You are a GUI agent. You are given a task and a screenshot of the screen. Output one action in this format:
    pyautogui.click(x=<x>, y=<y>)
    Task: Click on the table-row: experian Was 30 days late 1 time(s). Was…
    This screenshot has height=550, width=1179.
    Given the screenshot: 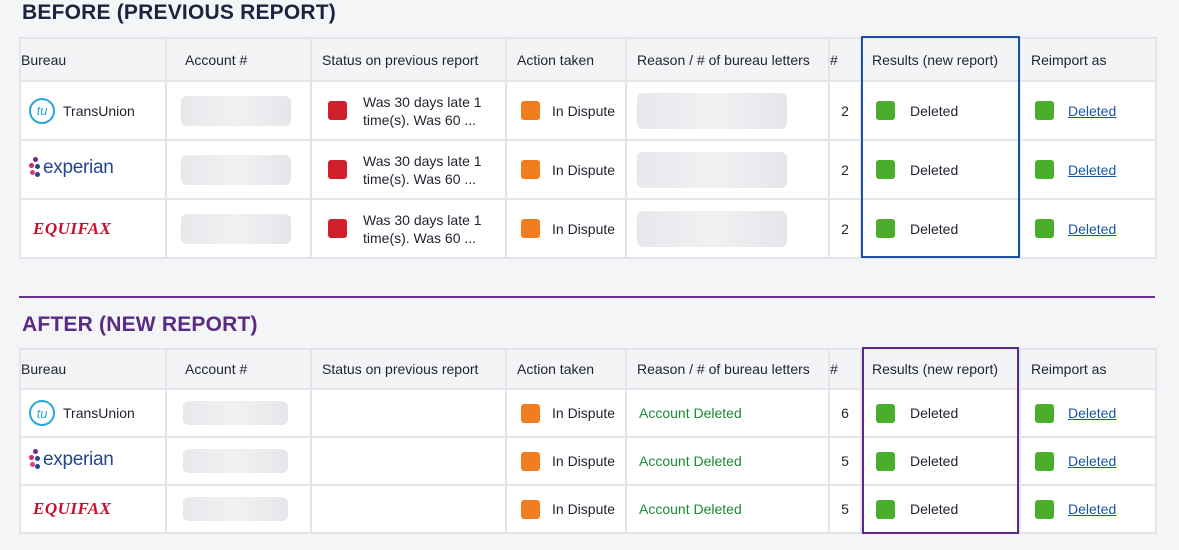 What is the action you would take?
    pyautogui.click(x=588, y=169)
    